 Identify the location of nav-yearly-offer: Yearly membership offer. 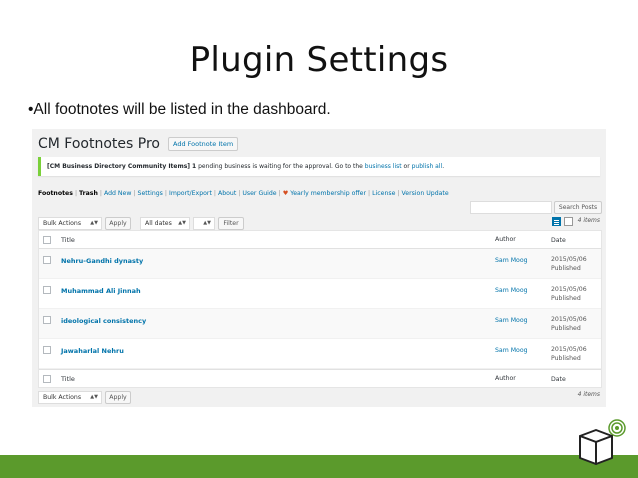
(328, 193).